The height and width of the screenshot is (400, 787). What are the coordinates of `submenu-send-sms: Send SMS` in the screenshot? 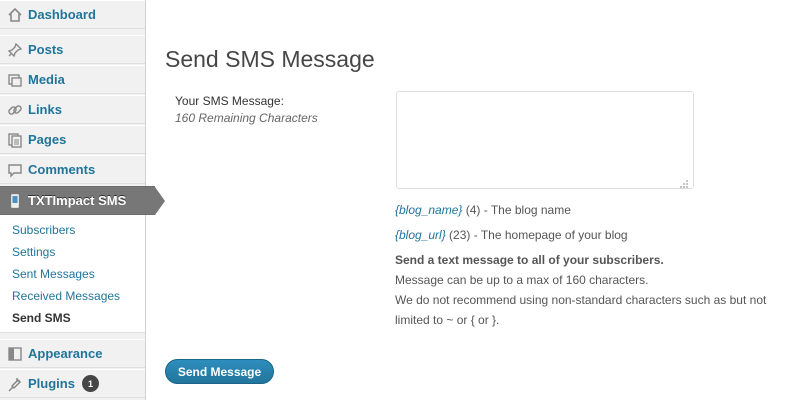 It's located at (41, 318).